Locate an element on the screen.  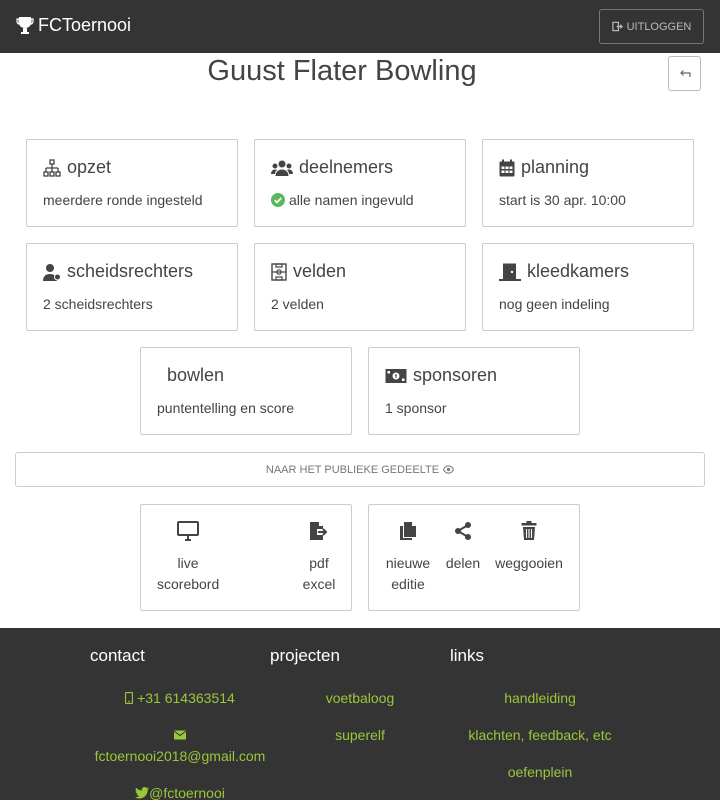
footer-links-heading: links is located at coordinates (467, 655).